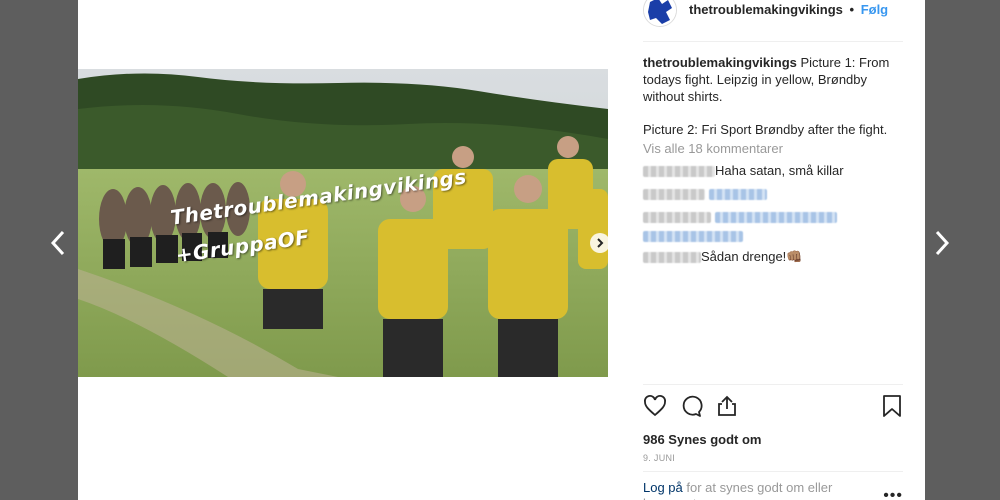 The height and width of the screenshot is (500, 1000). I want to click on view-all-comments-link: Vis alle 18 kommentarer, so click(773, 148).